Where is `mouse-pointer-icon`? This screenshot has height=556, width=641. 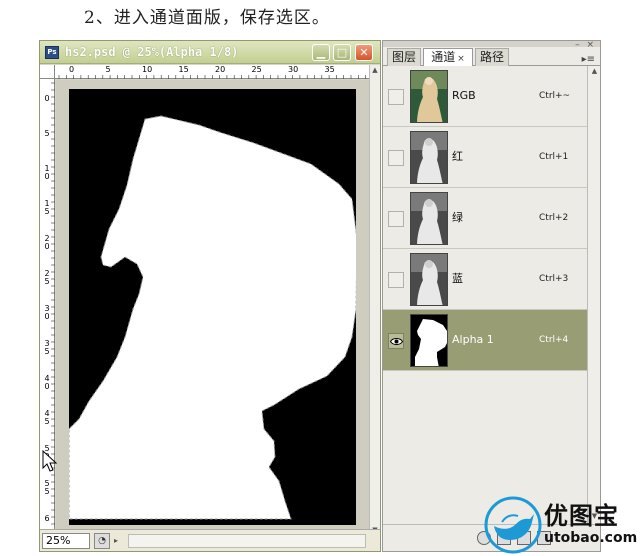 mouse-pointer-icon is located at coordinates (50, 461).